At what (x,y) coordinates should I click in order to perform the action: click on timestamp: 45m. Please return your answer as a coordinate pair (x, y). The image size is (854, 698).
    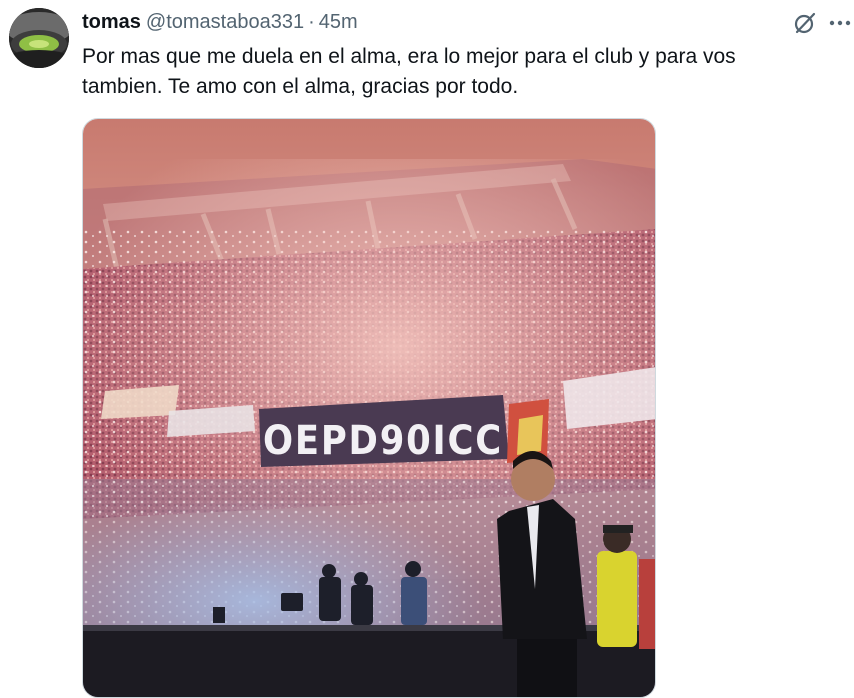
    Looking at the image, I should click on (338, 22).